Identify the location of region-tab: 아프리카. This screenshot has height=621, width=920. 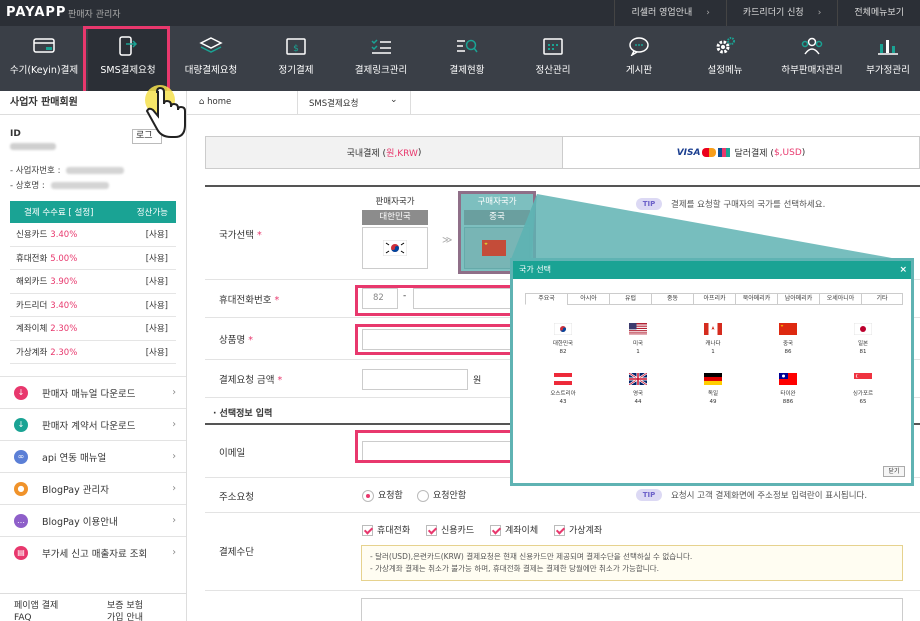
(714, 299).